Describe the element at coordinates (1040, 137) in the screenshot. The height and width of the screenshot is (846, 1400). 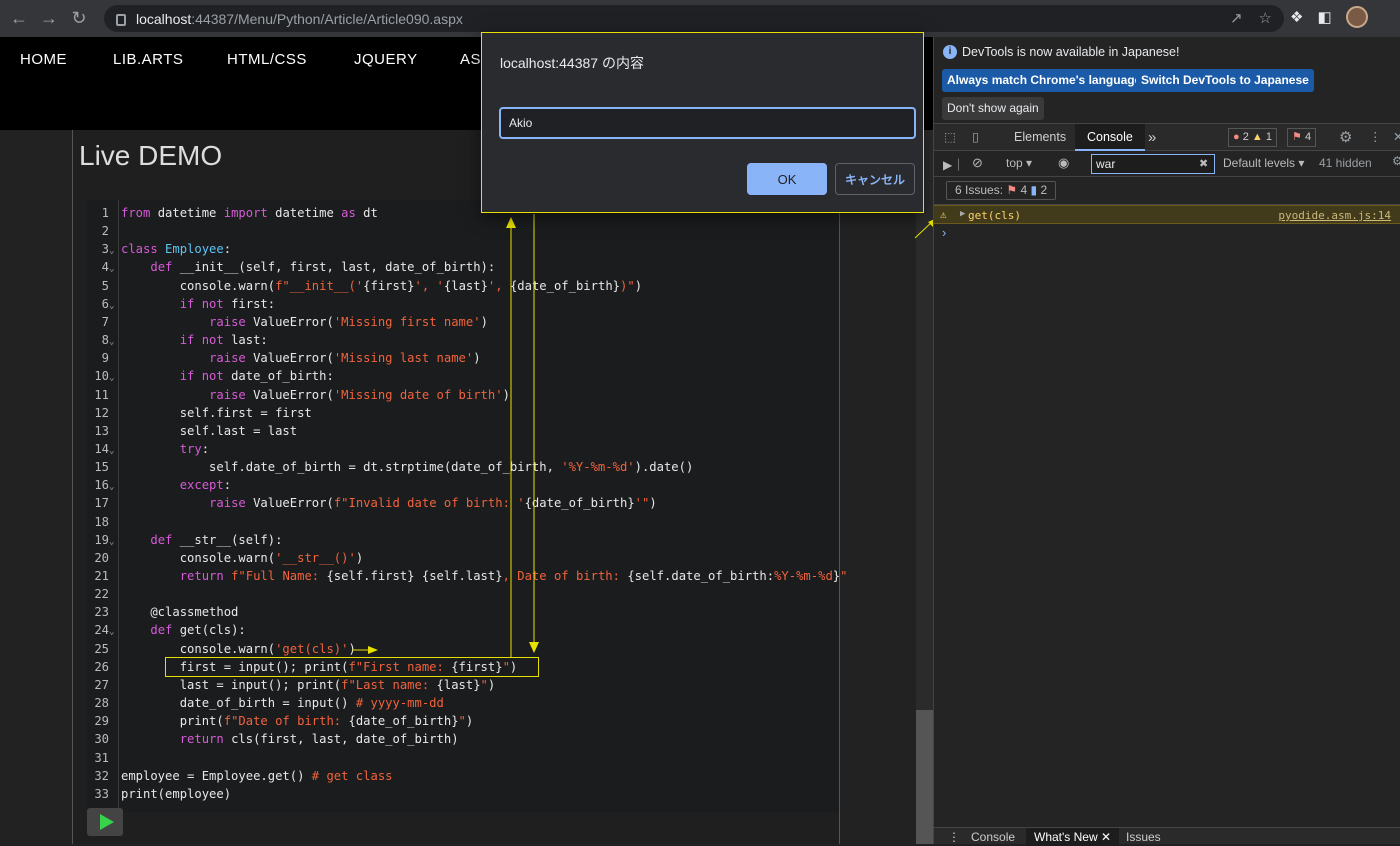
I see `tab-elements: Elements` at that location.